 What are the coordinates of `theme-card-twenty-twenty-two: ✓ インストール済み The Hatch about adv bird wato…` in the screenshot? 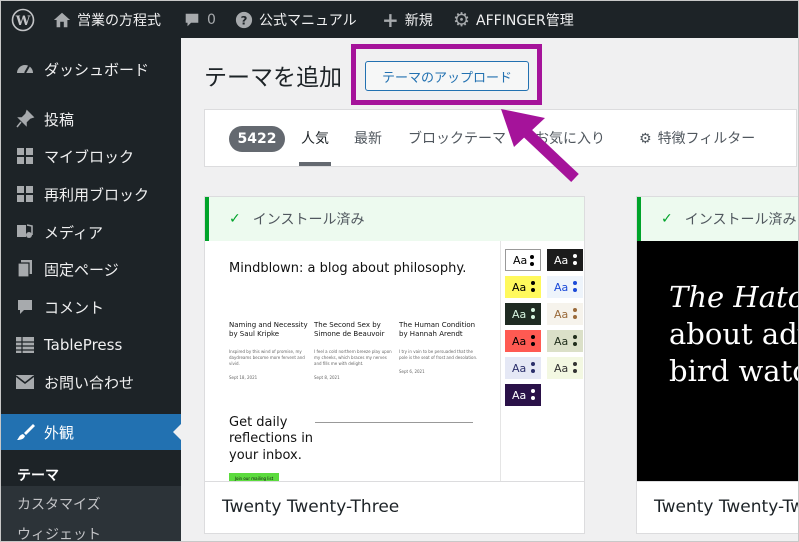 It's located at (717, 365).